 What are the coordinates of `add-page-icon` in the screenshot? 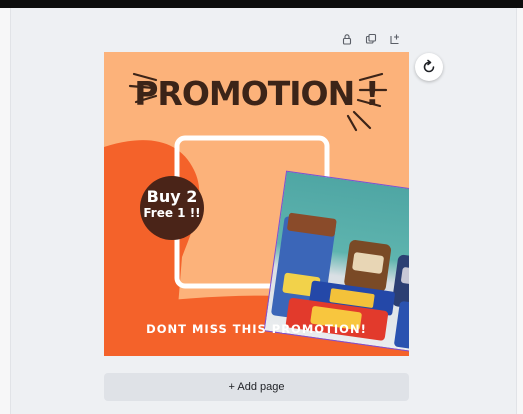 It's located at (394, 39).